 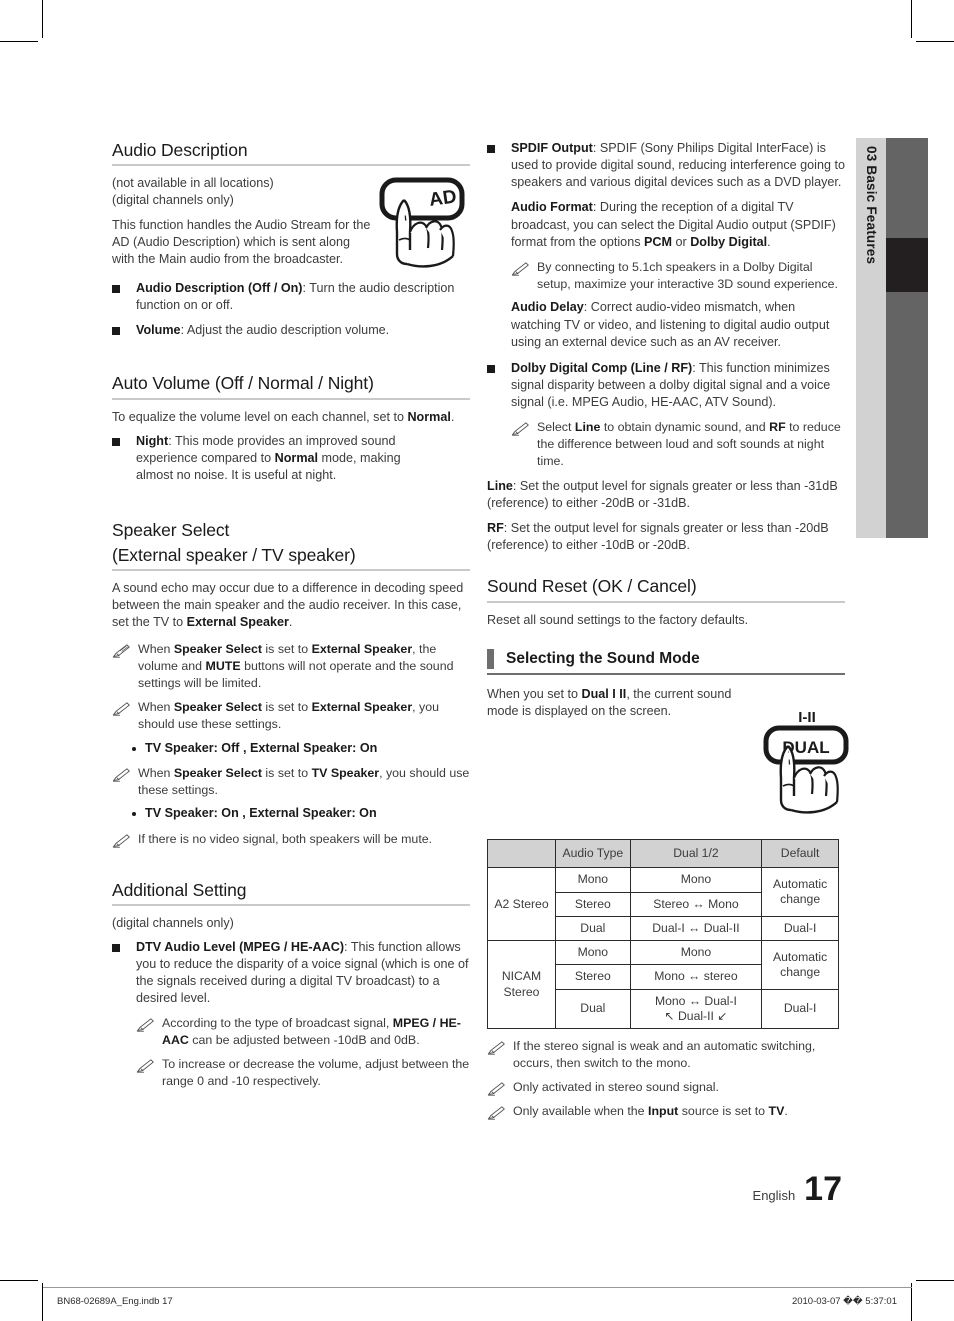 I want to click on dot-item-tv-speaker-off: TV Speaker: Off , External Speaker: On, so click(x=301, y=748).